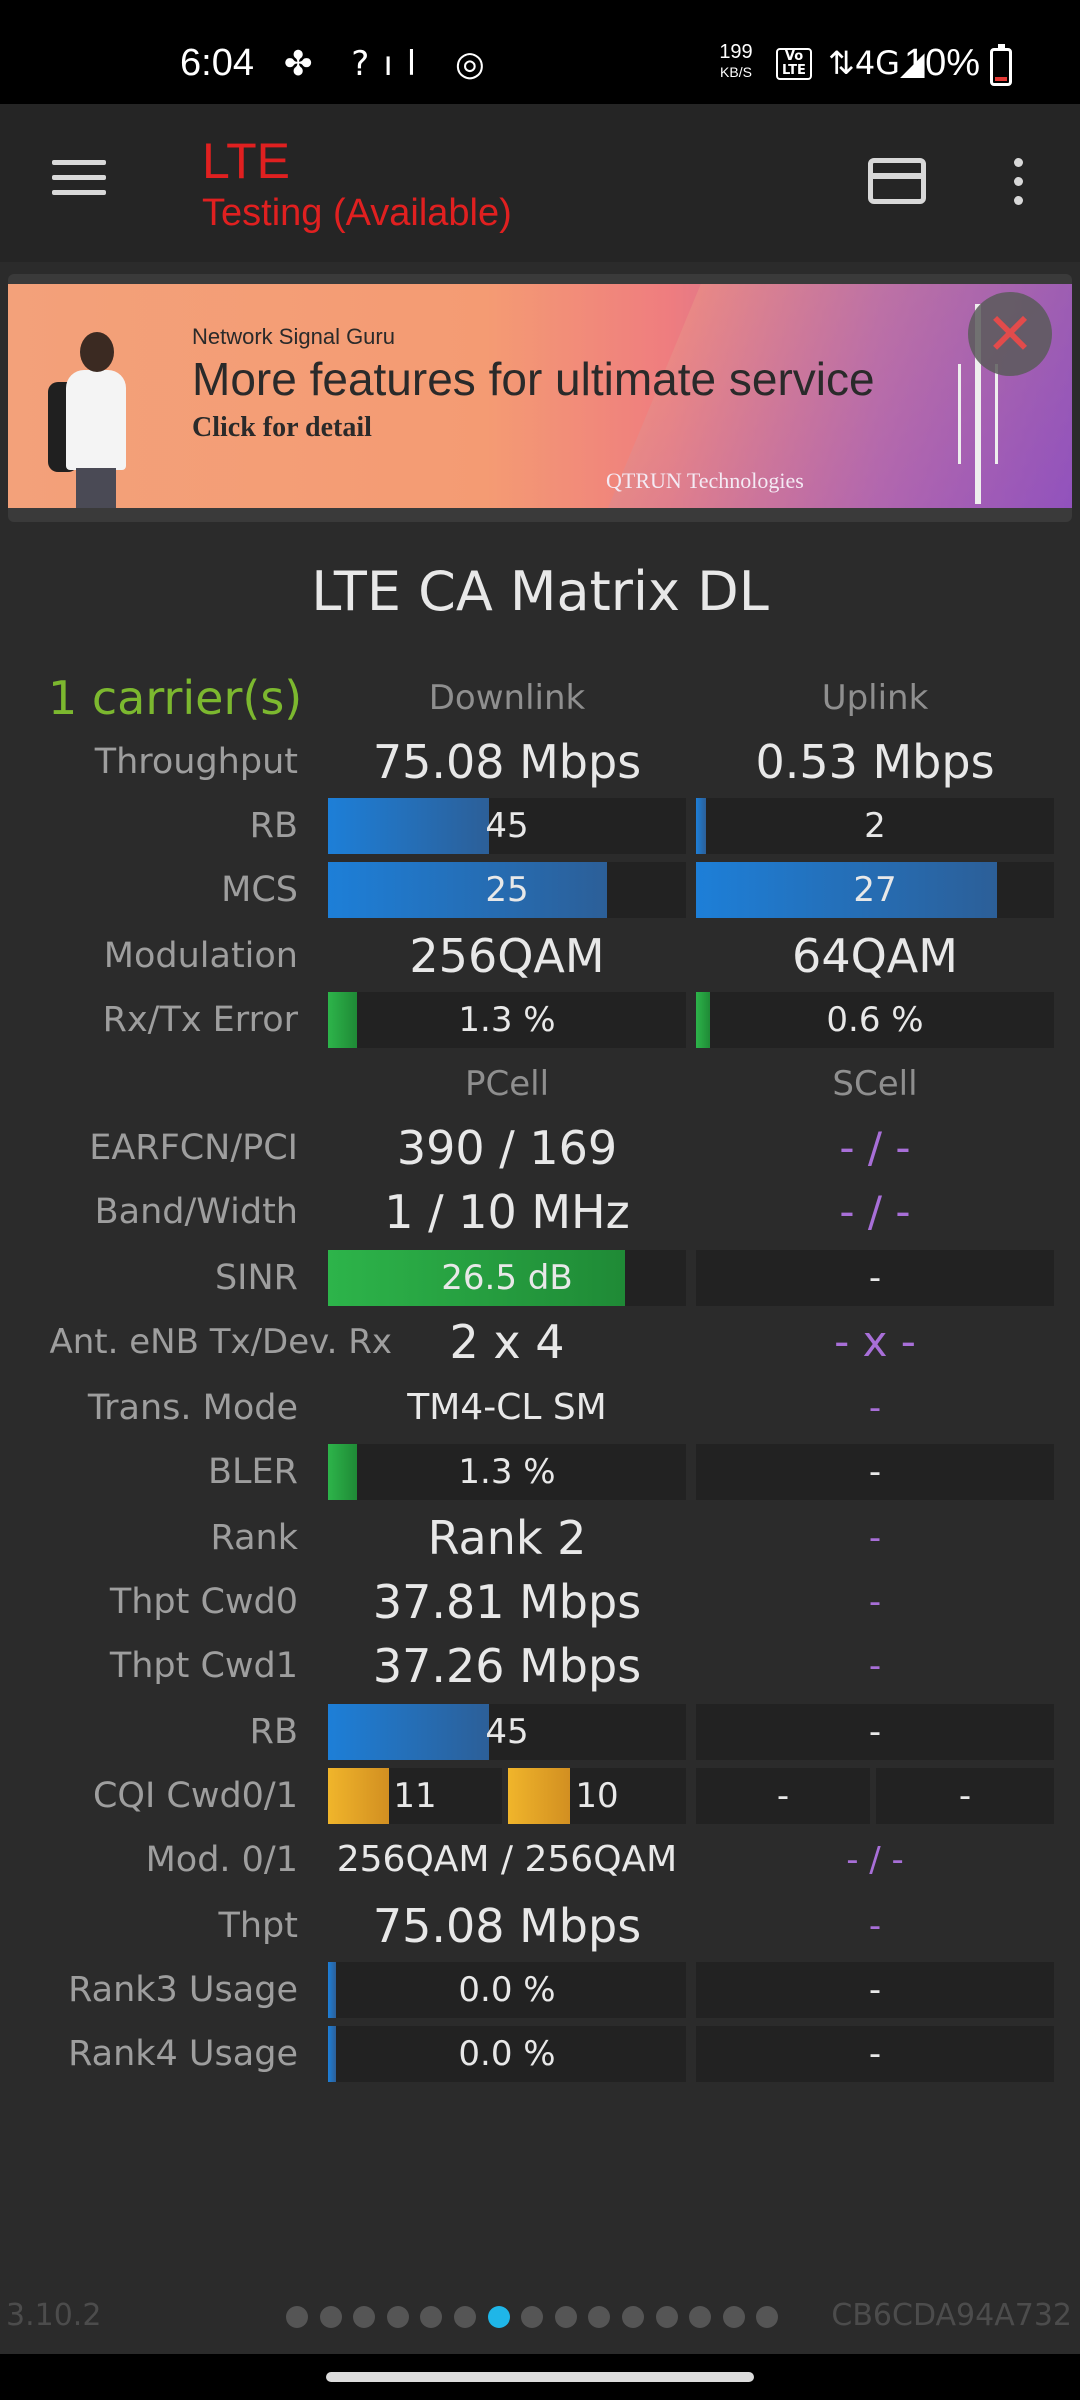  I want to click on scell-mod01: - / -, so click(875, 1860).